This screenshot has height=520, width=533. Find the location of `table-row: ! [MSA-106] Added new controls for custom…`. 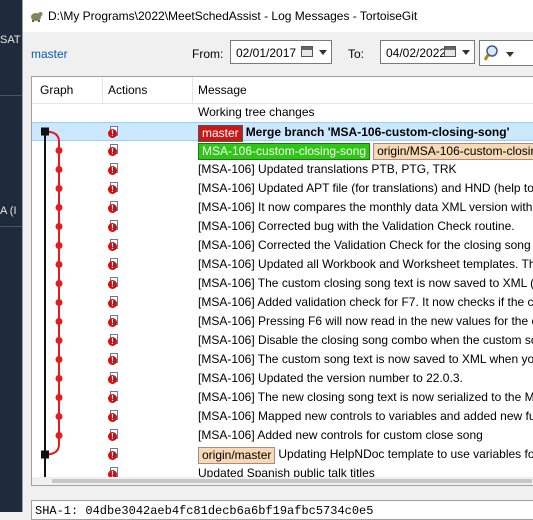

table-row: ! [MSA-106] Added new controls for custom… is located at coordinates (282, 435).